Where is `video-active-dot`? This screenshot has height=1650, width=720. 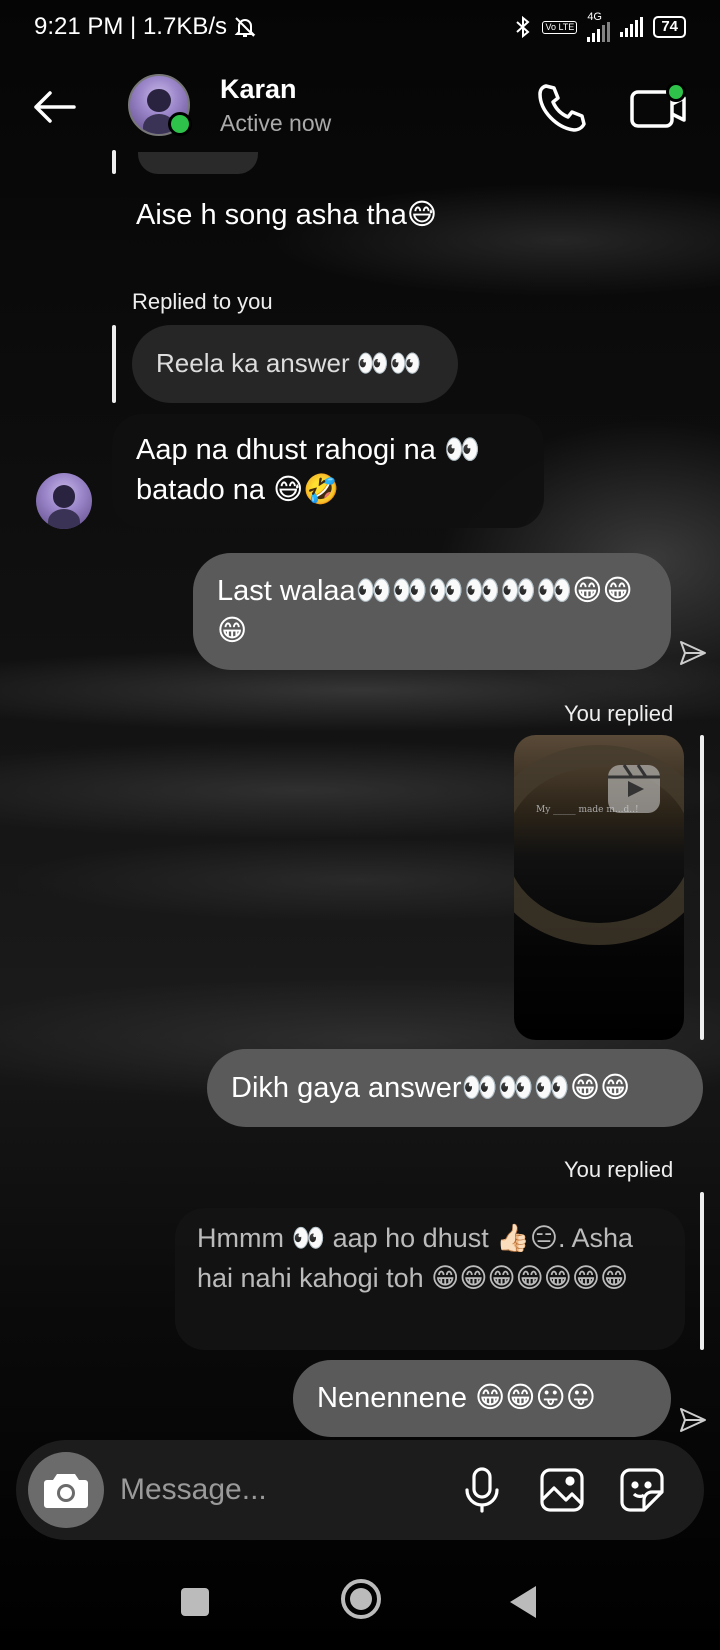 video-active-dot is located at coordinates (676, 92).